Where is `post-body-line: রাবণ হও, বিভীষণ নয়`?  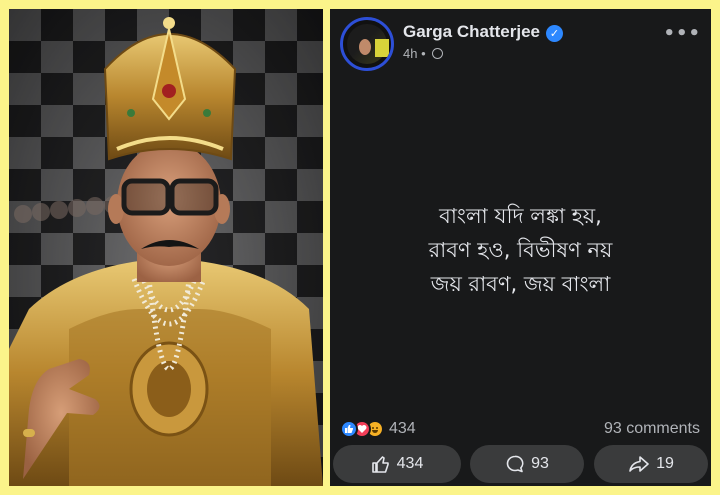
post-body-line: রাবণ হও, বিভীষণ নয় is located at coordinates (520, 250).